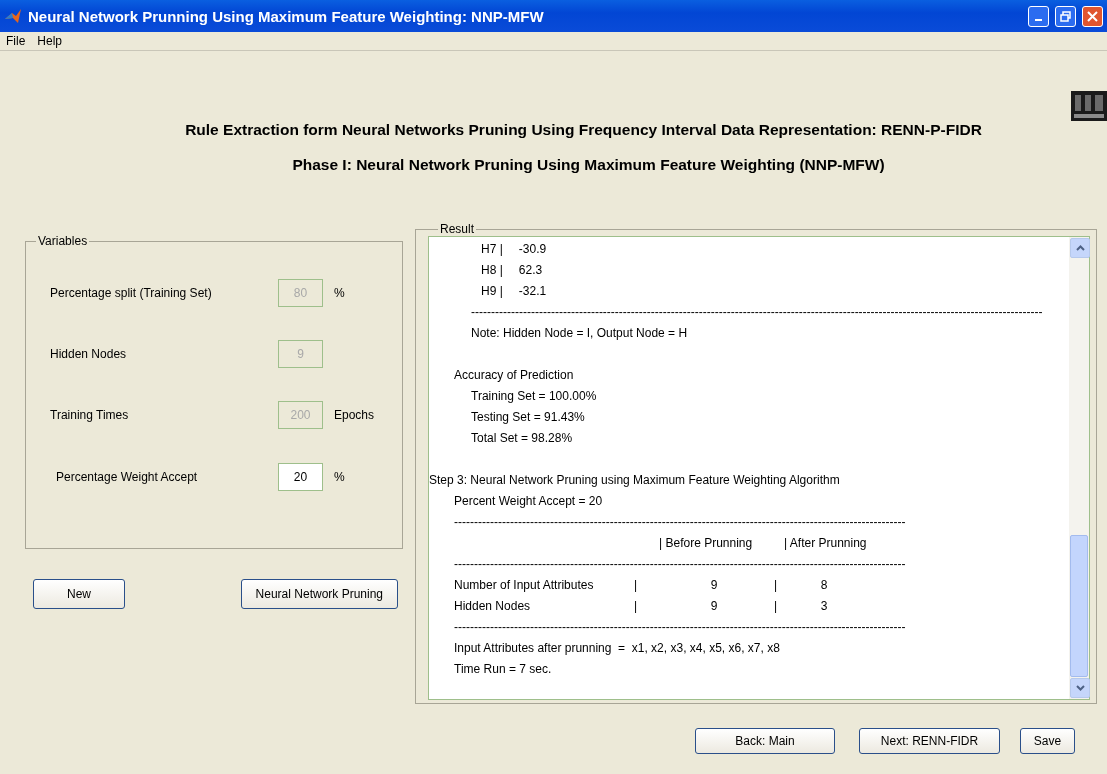  What do you see at coordinates (13, 16) in the screenshot?
I see `app-icon` at bounding box center [13, 16].